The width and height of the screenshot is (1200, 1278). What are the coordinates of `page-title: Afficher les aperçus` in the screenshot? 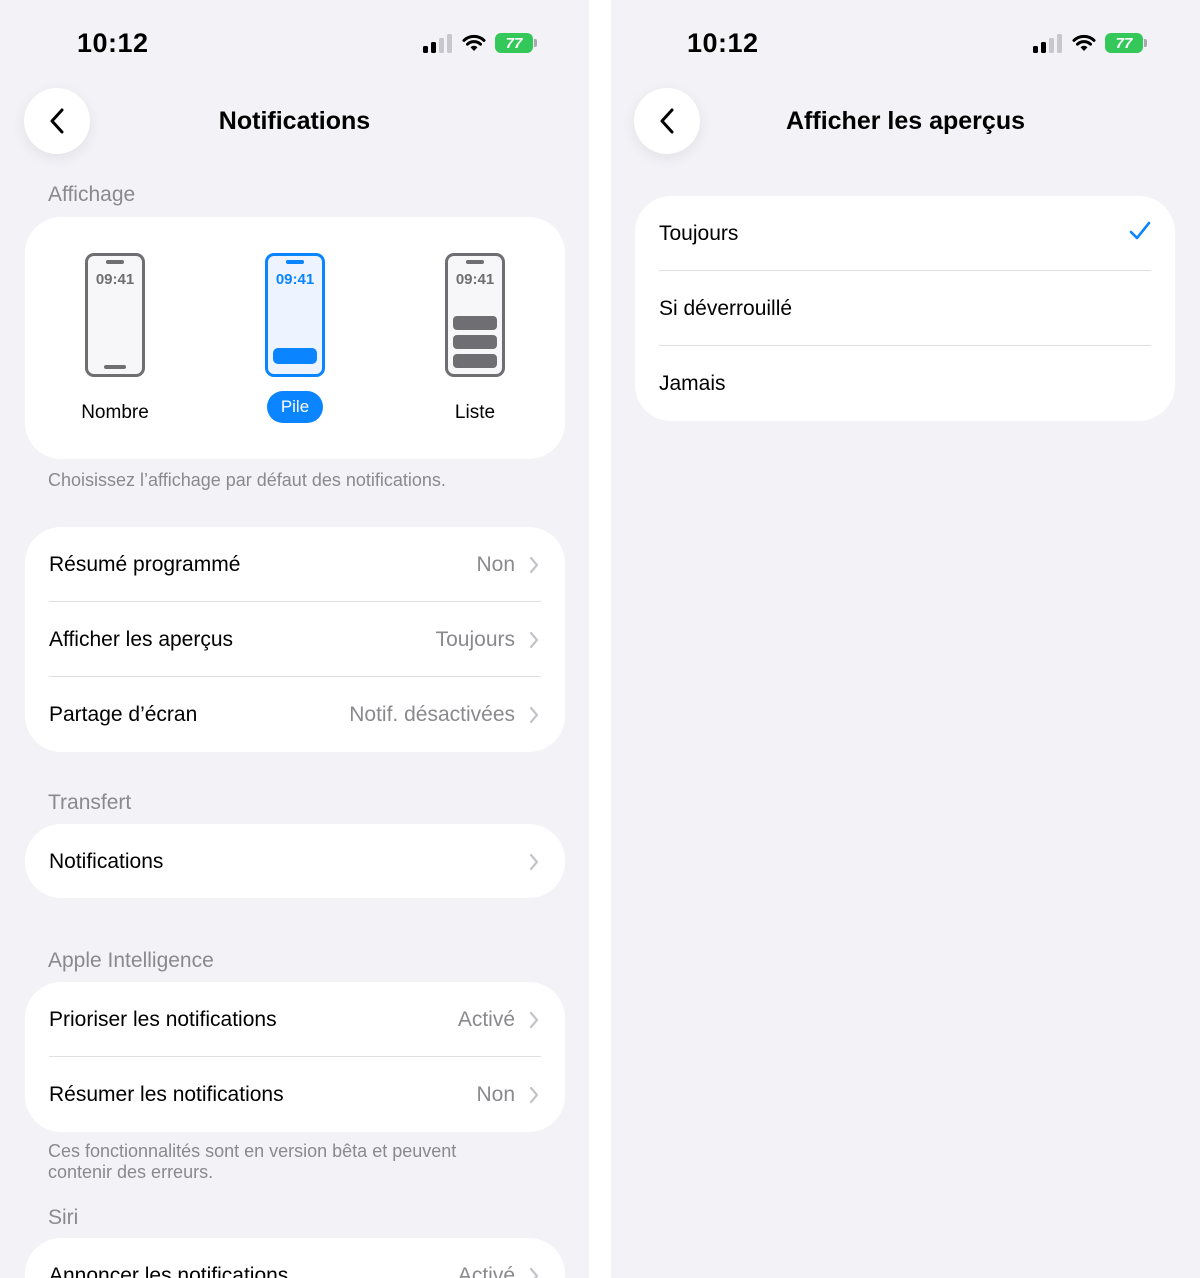 It's located at (905, 121).